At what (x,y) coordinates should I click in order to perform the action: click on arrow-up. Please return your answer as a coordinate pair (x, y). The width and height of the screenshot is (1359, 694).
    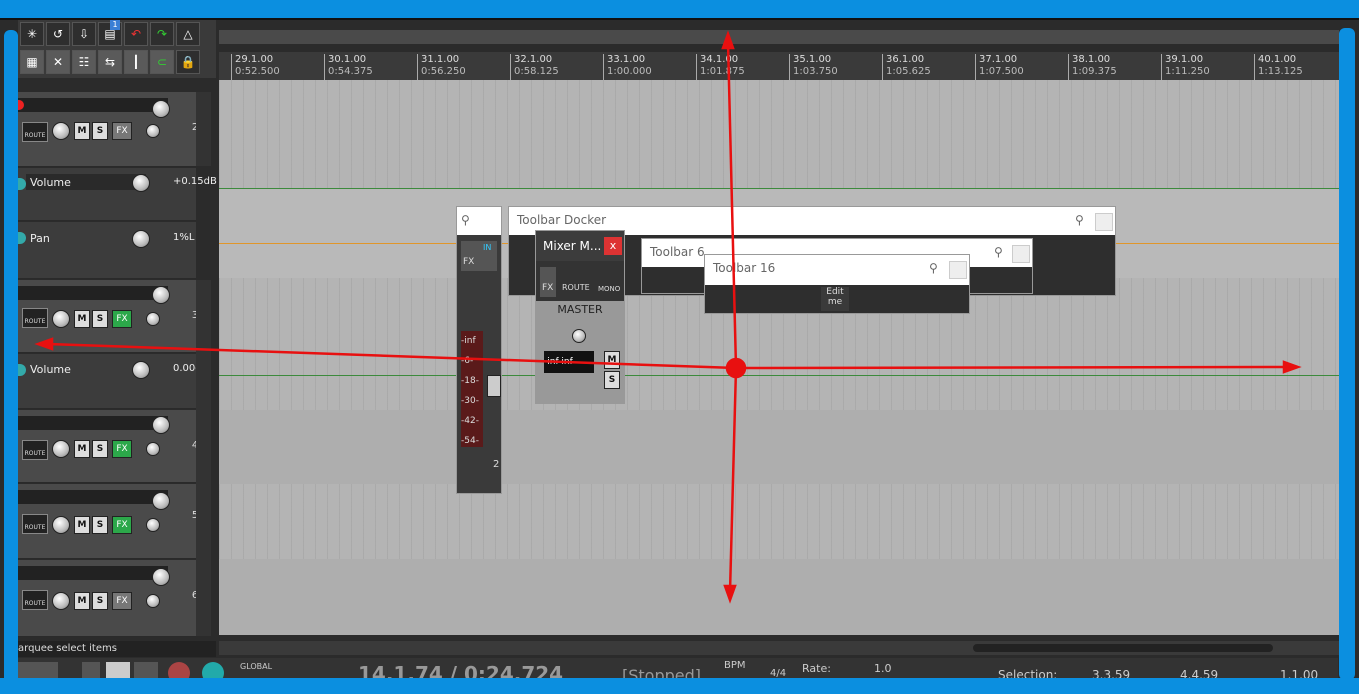
    Looking at the image, I should click on (732, 205).